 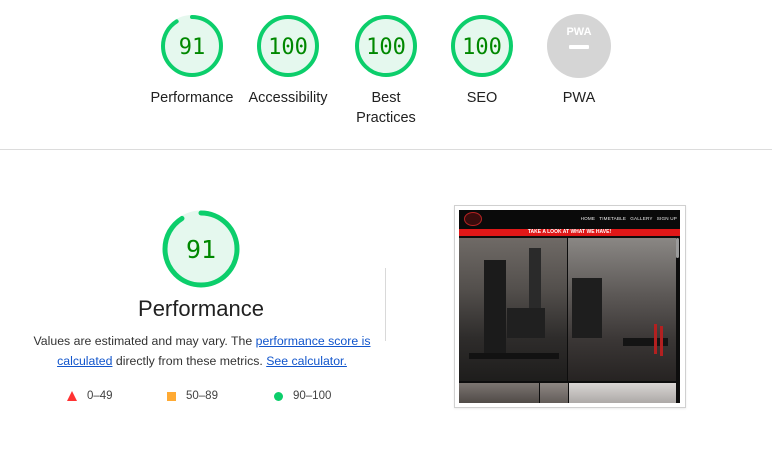 I want to click on performance-main-gauge: 91, so click(x=201, y=249).